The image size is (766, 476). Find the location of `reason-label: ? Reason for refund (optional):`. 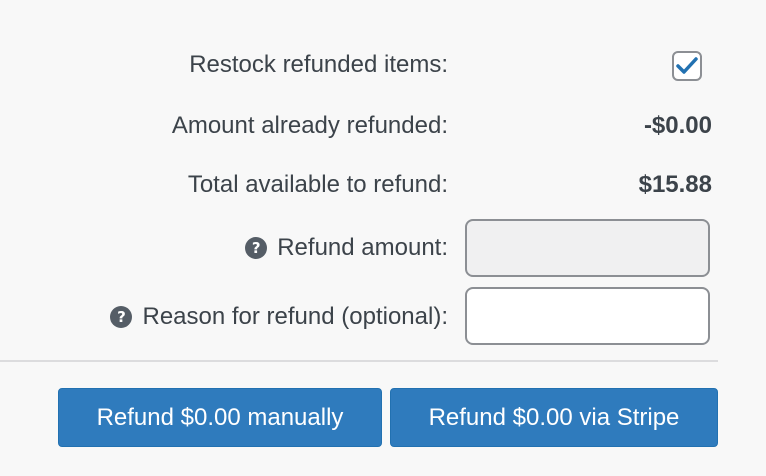

reason-label: ? Reason for refund (optional): is located at coordinates (279, 317).